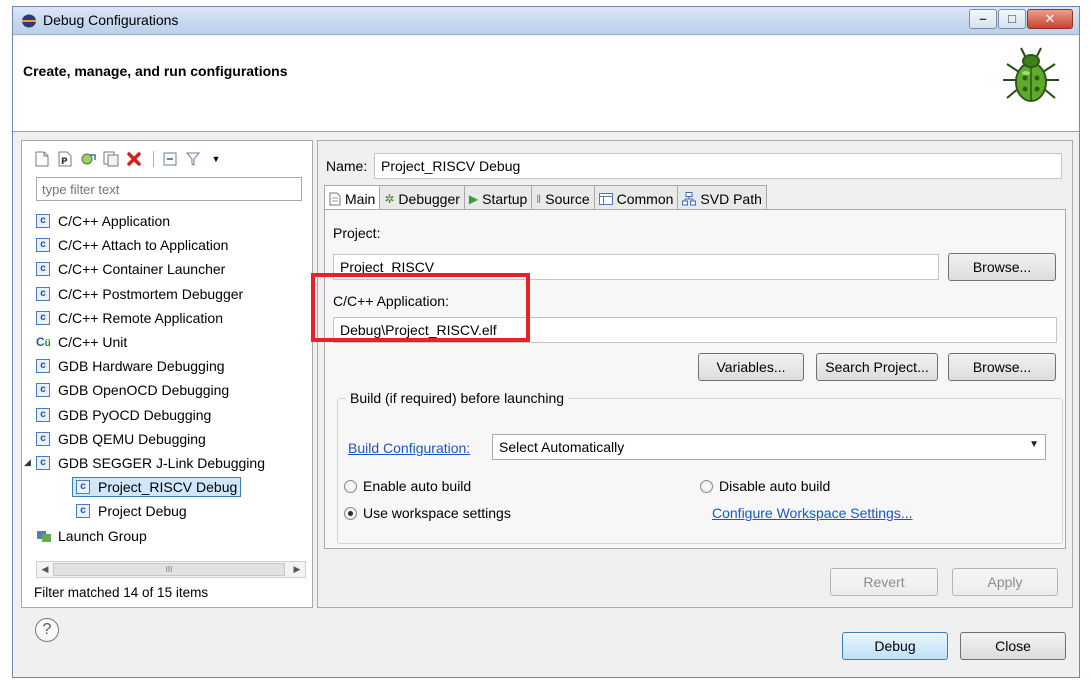  What do you see at coordinates (546, 84) in the screenshot?
I see `header-banner: Create, manage, and run configurations` at bounding box center [546, 84].